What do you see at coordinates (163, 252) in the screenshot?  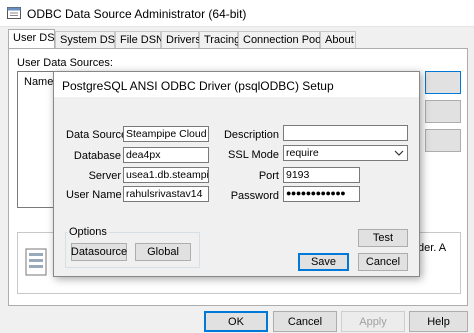 I see `global-button: Global` at bounding box center [163, 252].